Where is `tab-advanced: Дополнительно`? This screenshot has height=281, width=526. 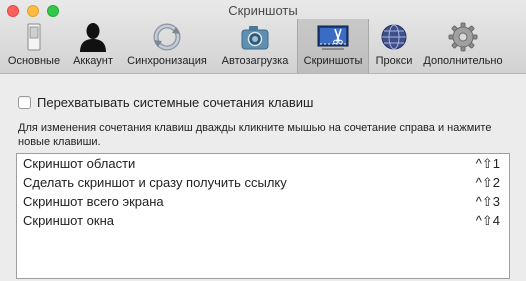 tab-advanced: Дополнительно is located at coordinates (463, 46).